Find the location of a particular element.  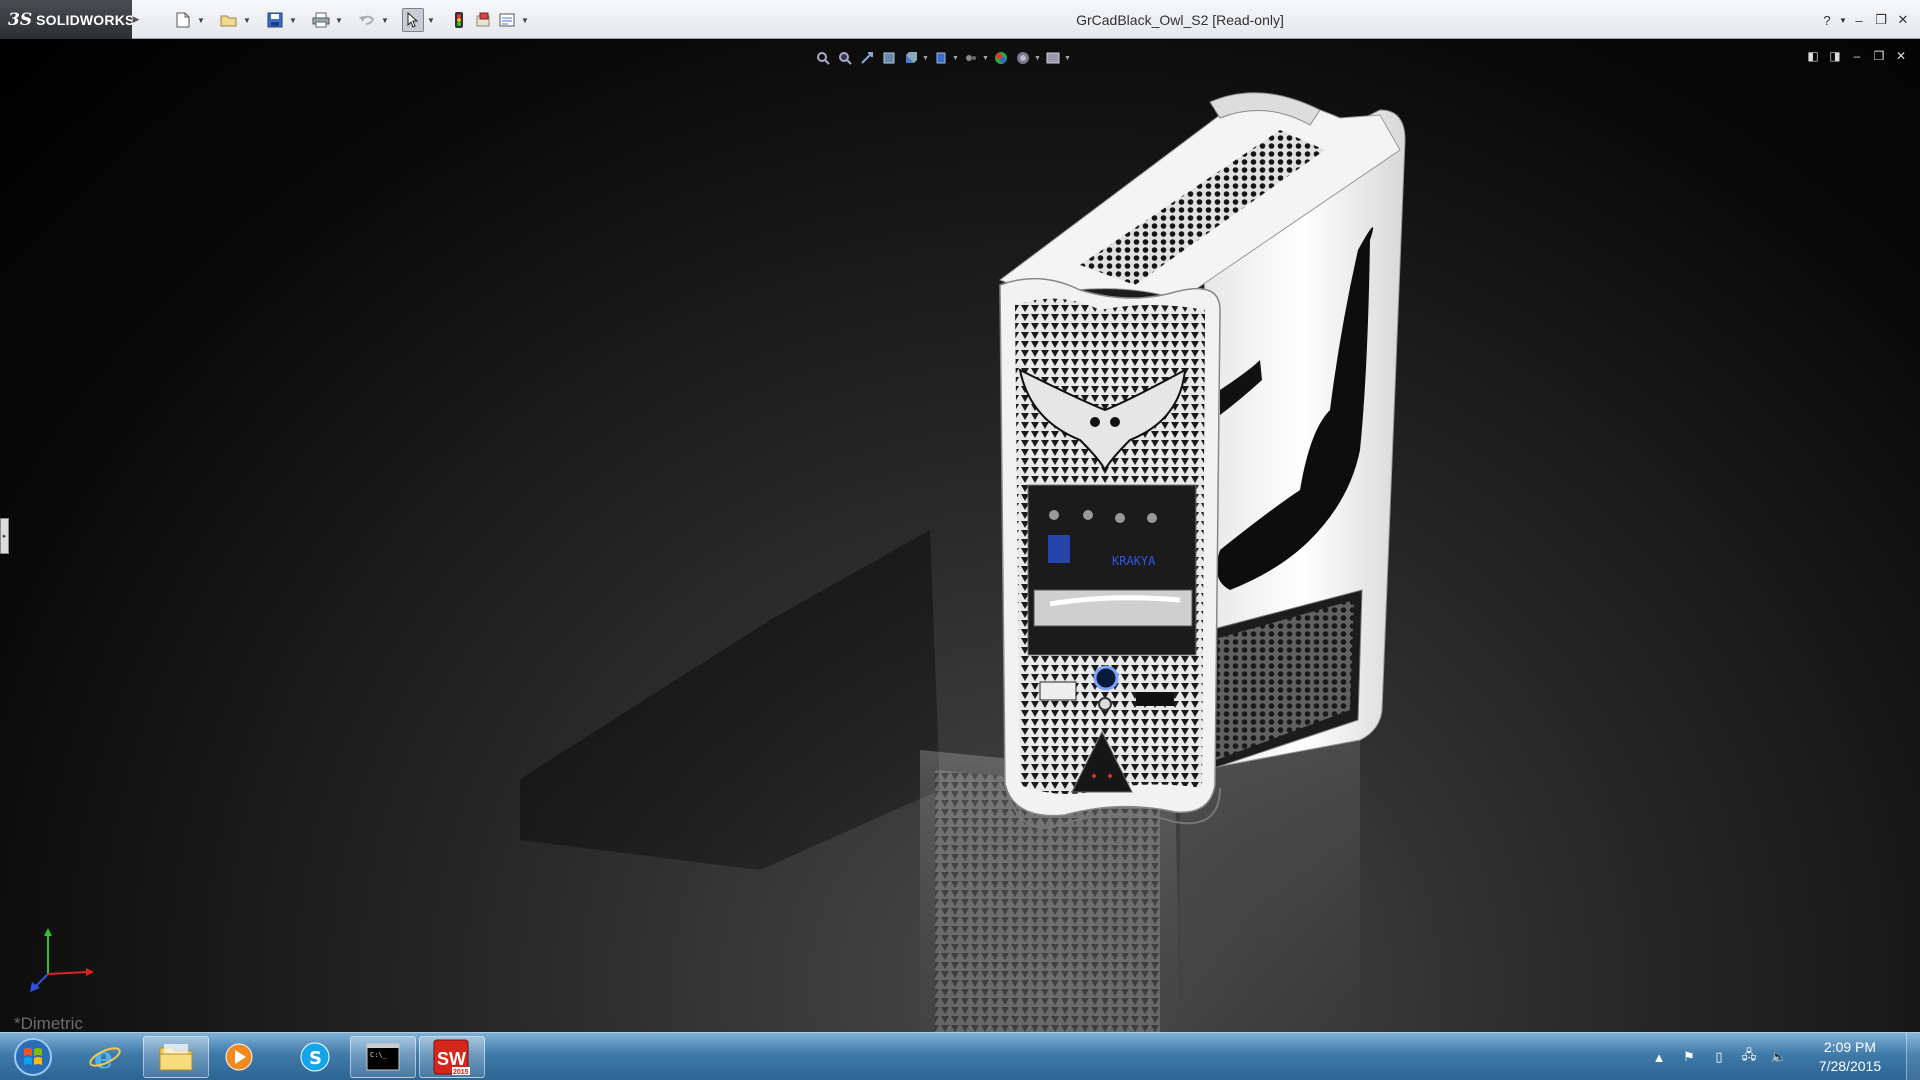

clock-time: 2:09 PM is located at coordinates (1850, 1047).